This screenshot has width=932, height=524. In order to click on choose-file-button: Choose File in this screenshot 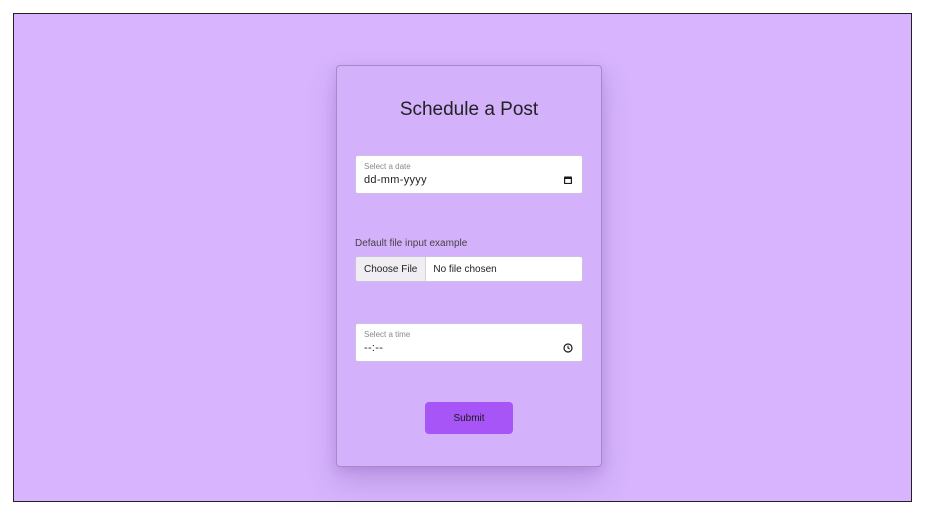, I will do `click(391, 269)`.